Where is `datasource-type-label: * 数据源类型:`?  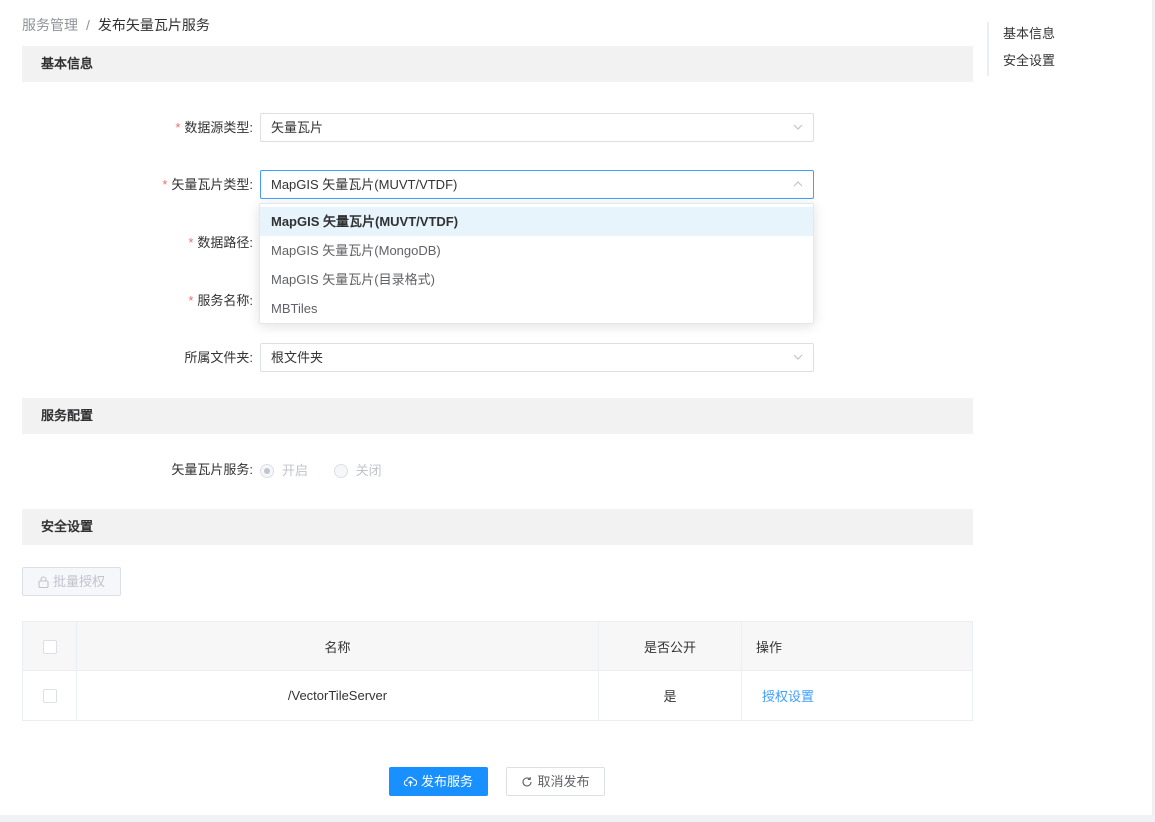
datasource-type-label: * 数据源类型: is located at coordinates (126, 128).